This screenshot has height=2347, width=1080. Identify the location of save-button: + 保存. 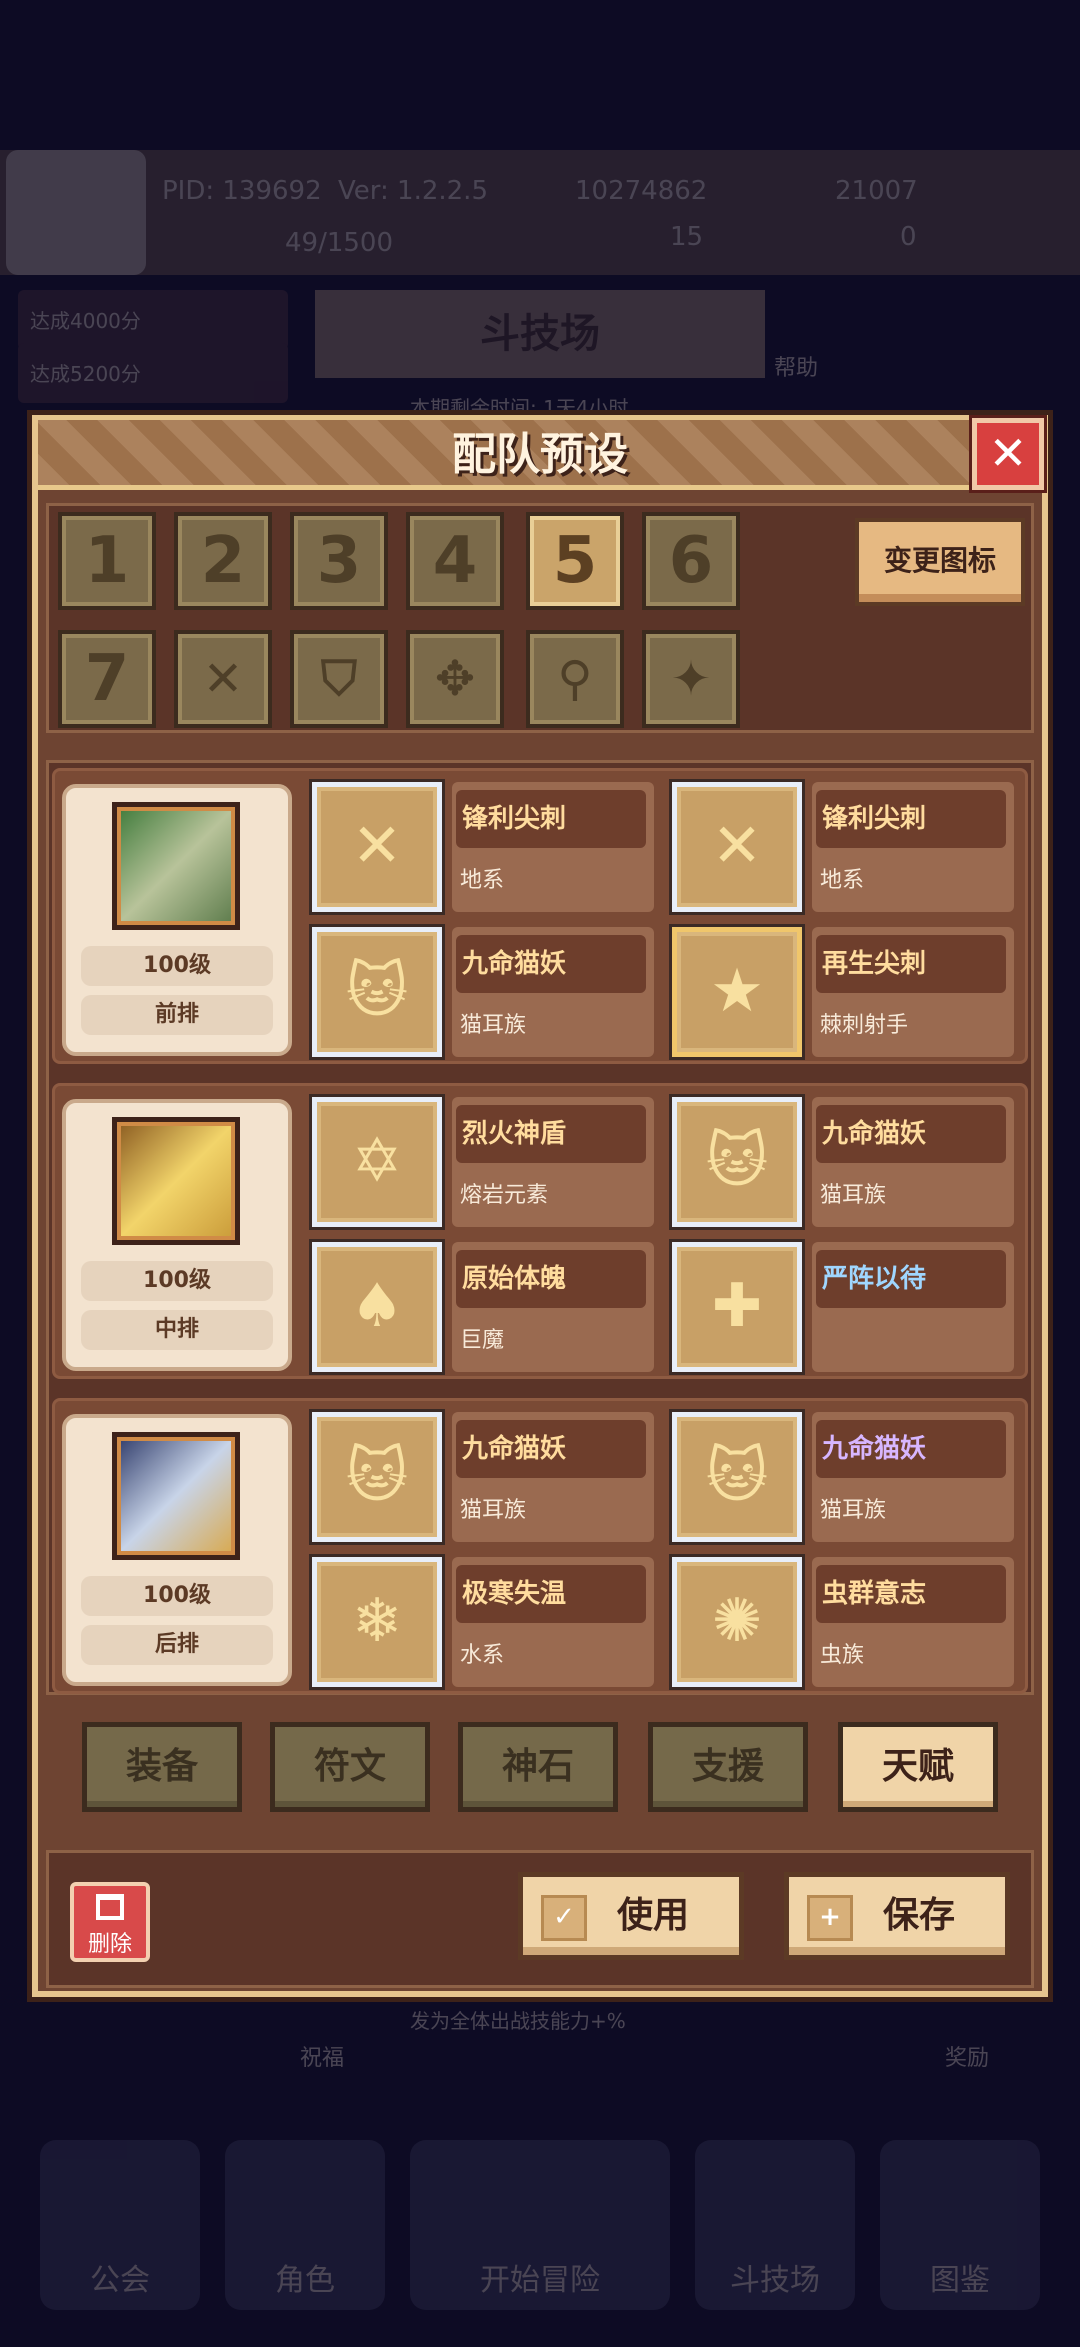
(897, 1916).